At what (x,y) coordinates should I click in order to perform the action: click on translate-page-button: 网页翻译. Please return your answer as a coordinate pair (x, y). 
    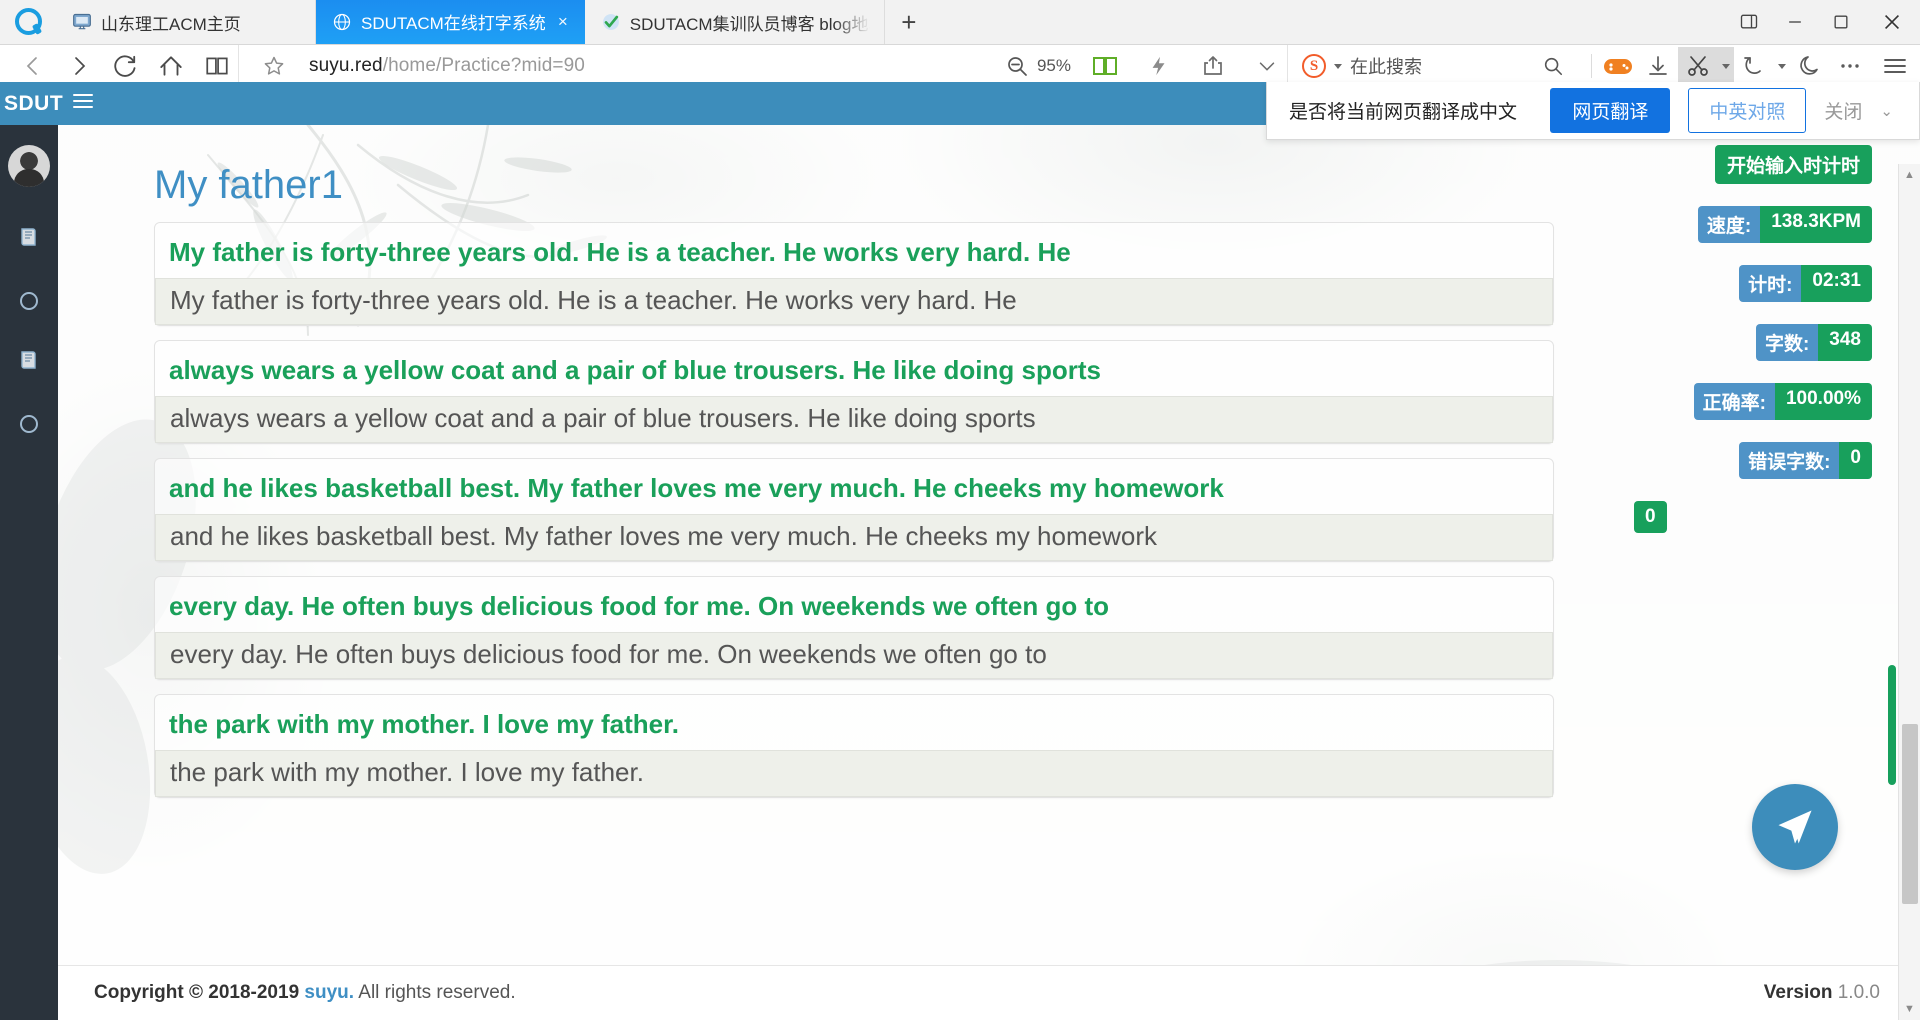
    Looking at the image, I should click on (1610, 110).